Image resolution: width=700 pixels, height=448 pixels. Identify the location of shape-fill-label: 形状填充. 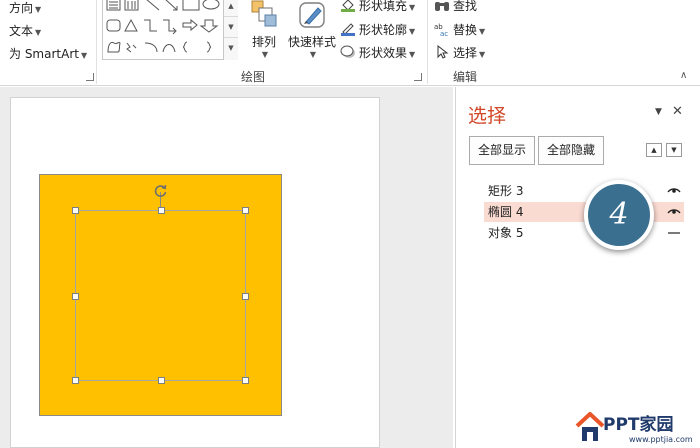
(383, 6).